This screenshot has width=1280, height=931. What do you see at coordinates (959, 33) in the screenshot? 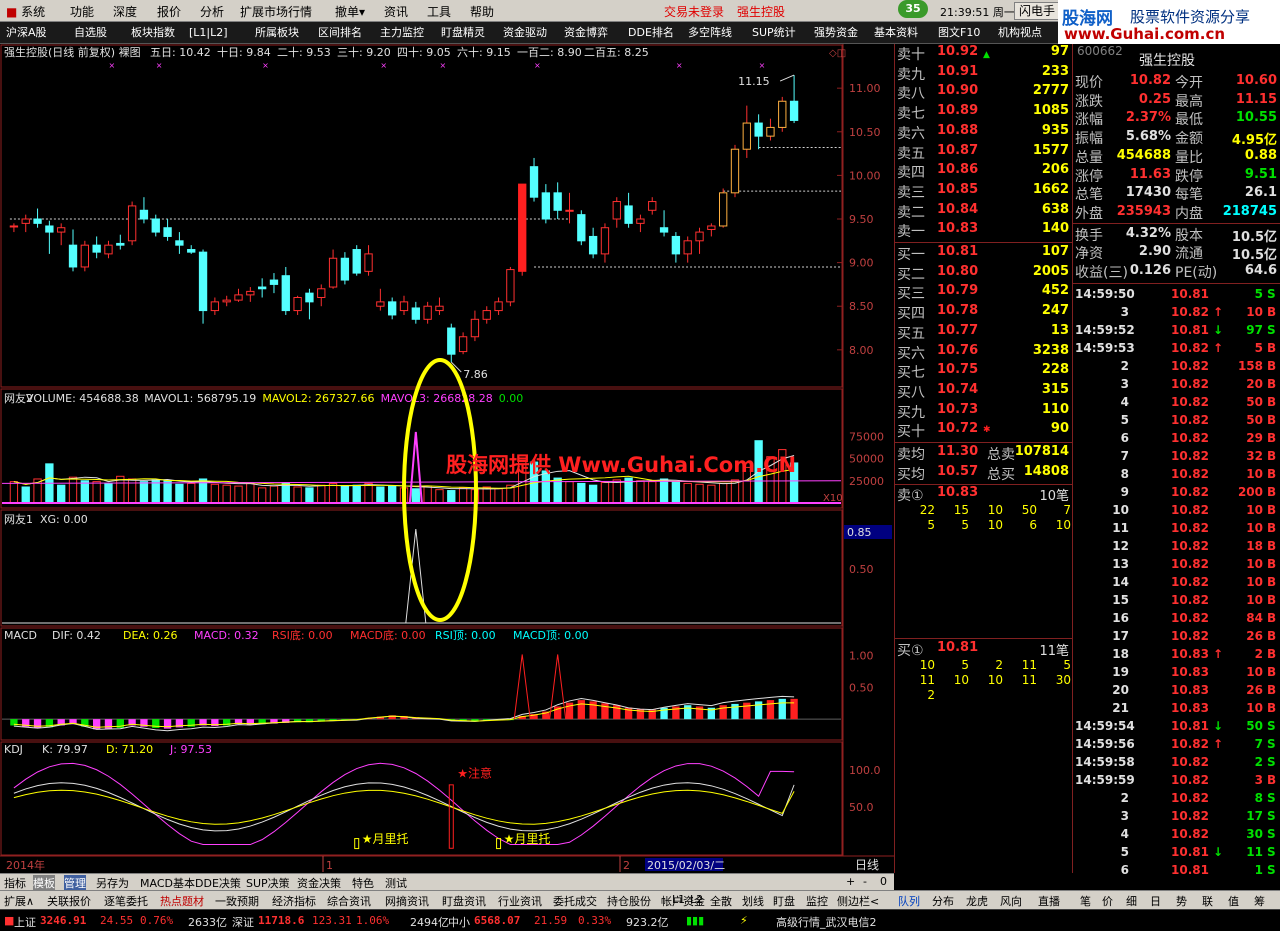
I see `tab-15: 图文F10` at bounding box center [959, 33].